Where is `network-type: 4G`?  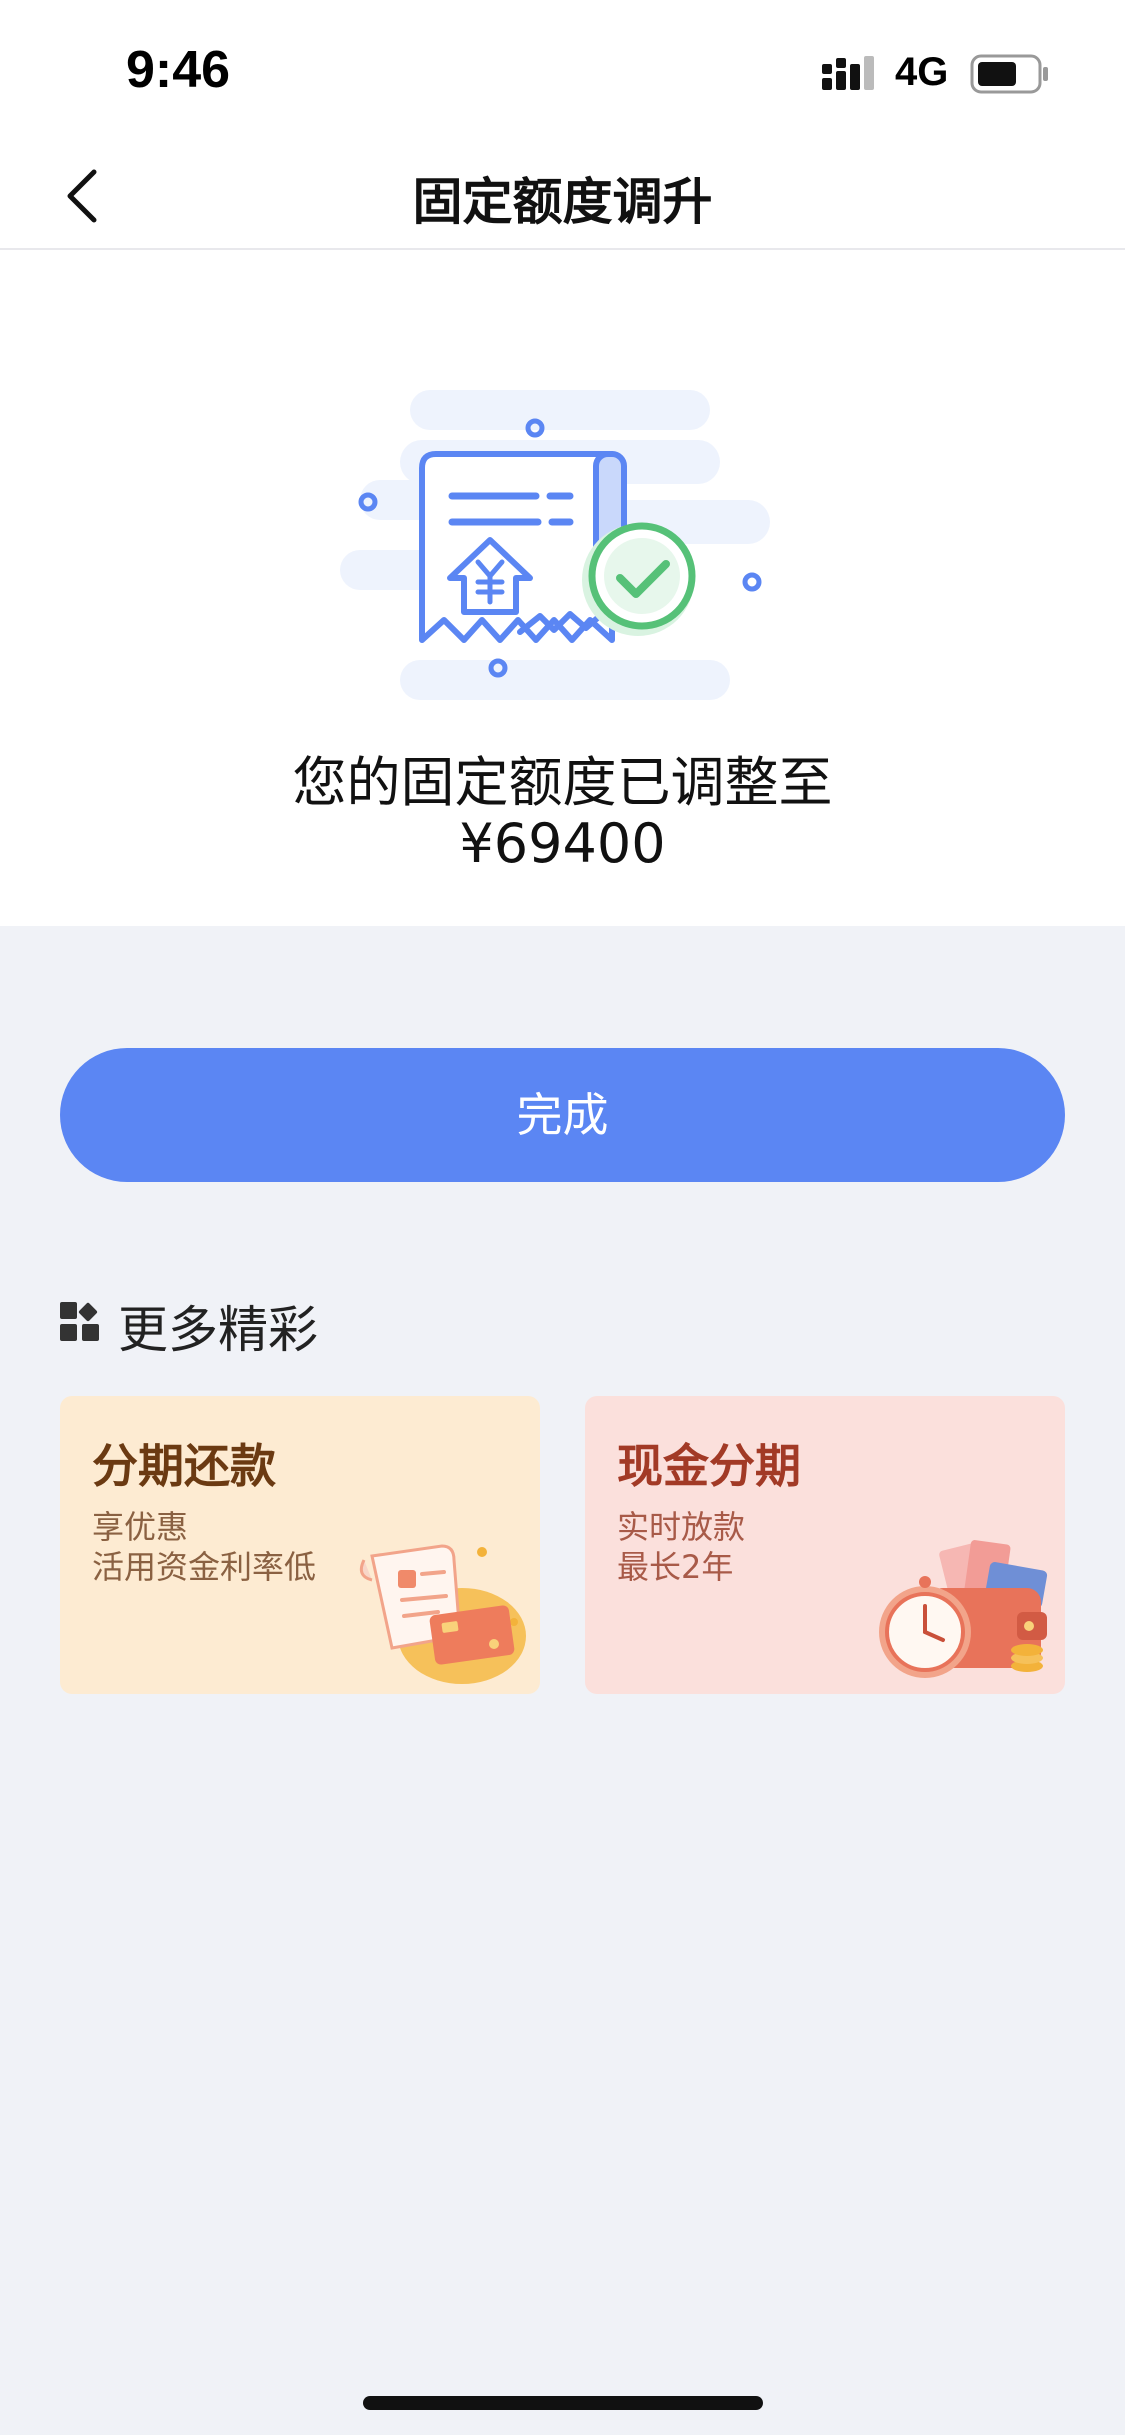
network-type: 4G is located at coordinates (922, 72).